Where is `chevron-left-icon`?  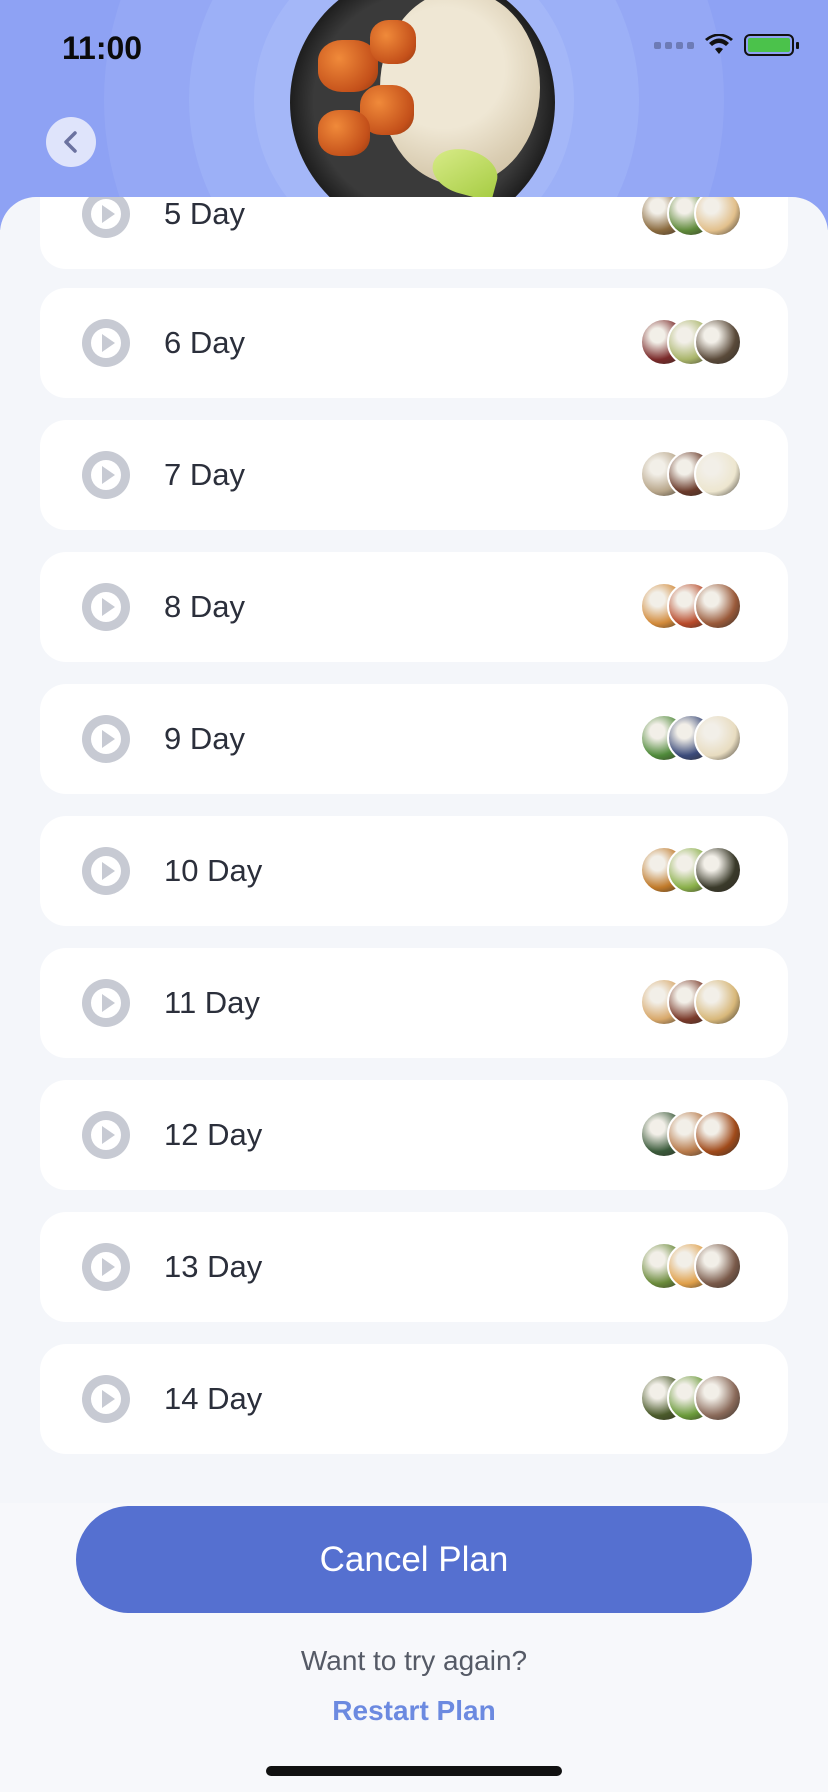
chevron-left-icon is located at coordinates (70, 142).